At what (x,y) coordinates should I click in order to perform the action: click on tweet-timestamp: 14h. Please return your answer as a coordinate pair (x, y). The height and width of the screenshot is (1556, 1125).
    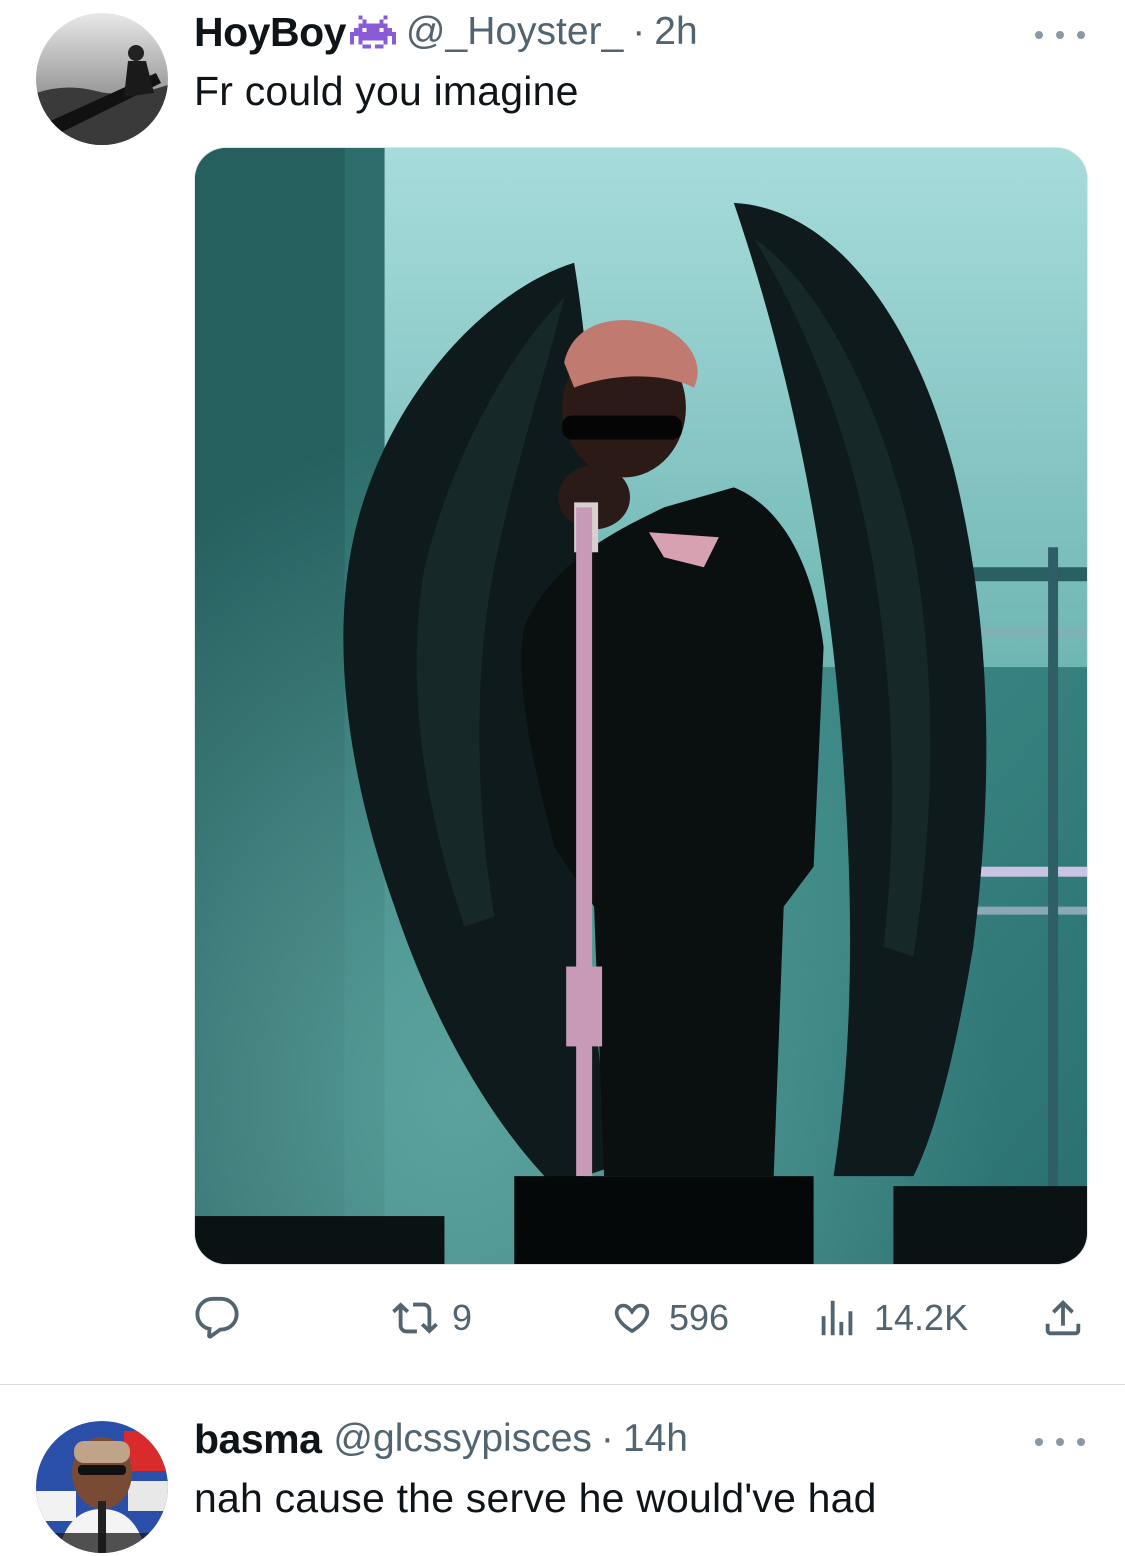
    Looking at the image, I should click on (655, 1439).